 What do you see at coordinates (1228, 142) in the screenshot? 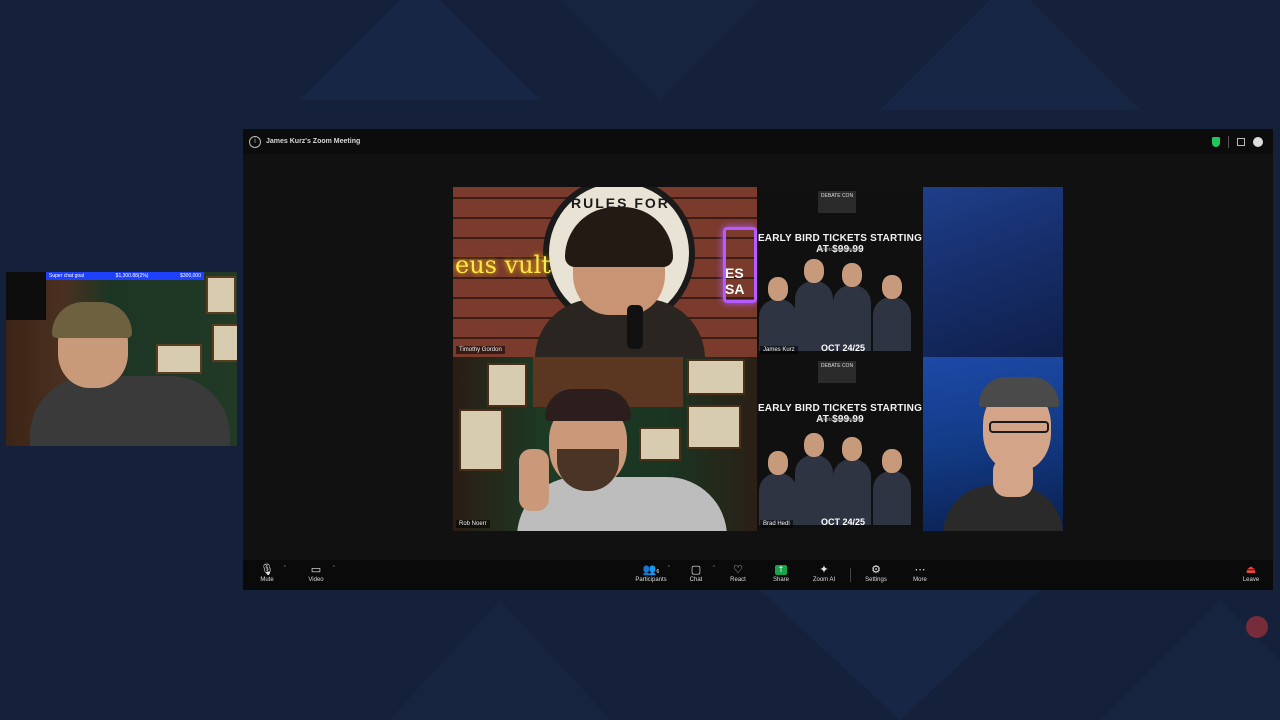
I see `titlebar-divider` at bounding box center [1228, 142].